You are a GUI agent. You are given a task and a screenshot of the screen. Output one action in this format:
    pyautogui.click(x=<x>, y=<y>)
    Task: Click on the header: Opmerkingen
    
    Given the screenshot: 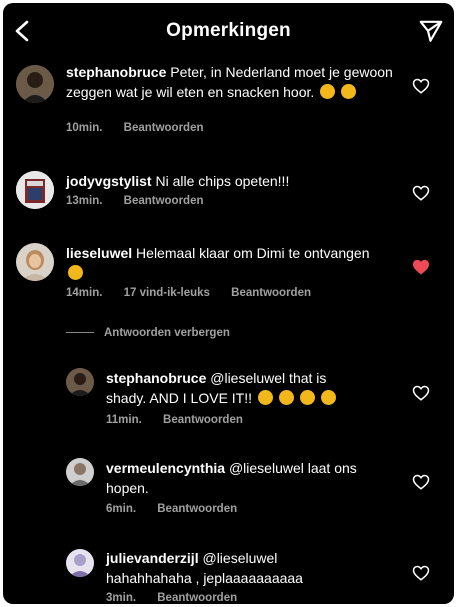 What is the action you would take?
    pyautogui.click(x=228, y=31)
    